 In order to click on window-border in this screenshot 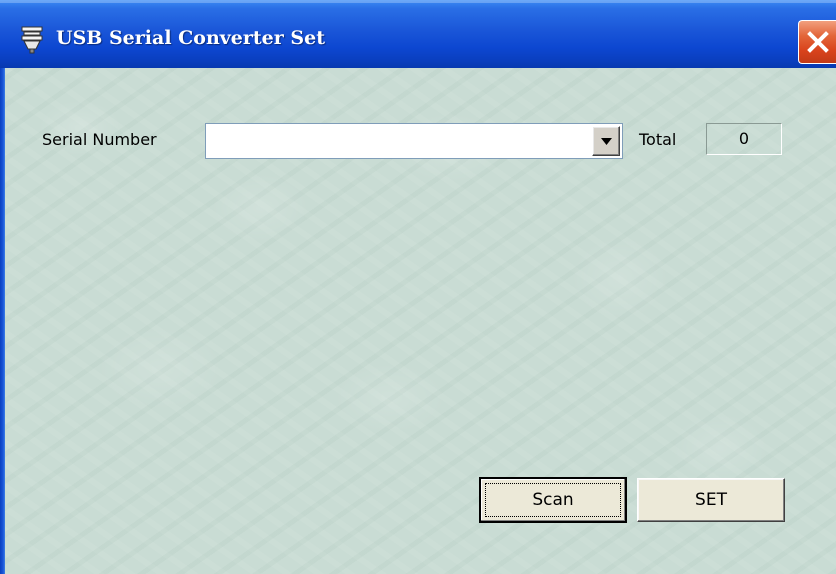, I will do `click(2, 321)`.